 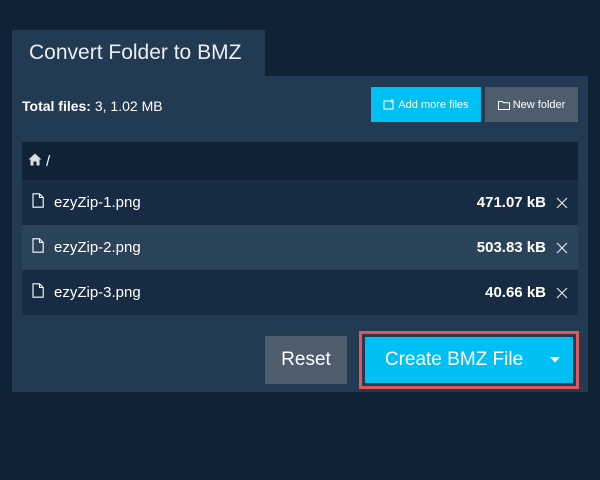 I want to click on file-size: 503.83 kB, so click(x=511, y=247).